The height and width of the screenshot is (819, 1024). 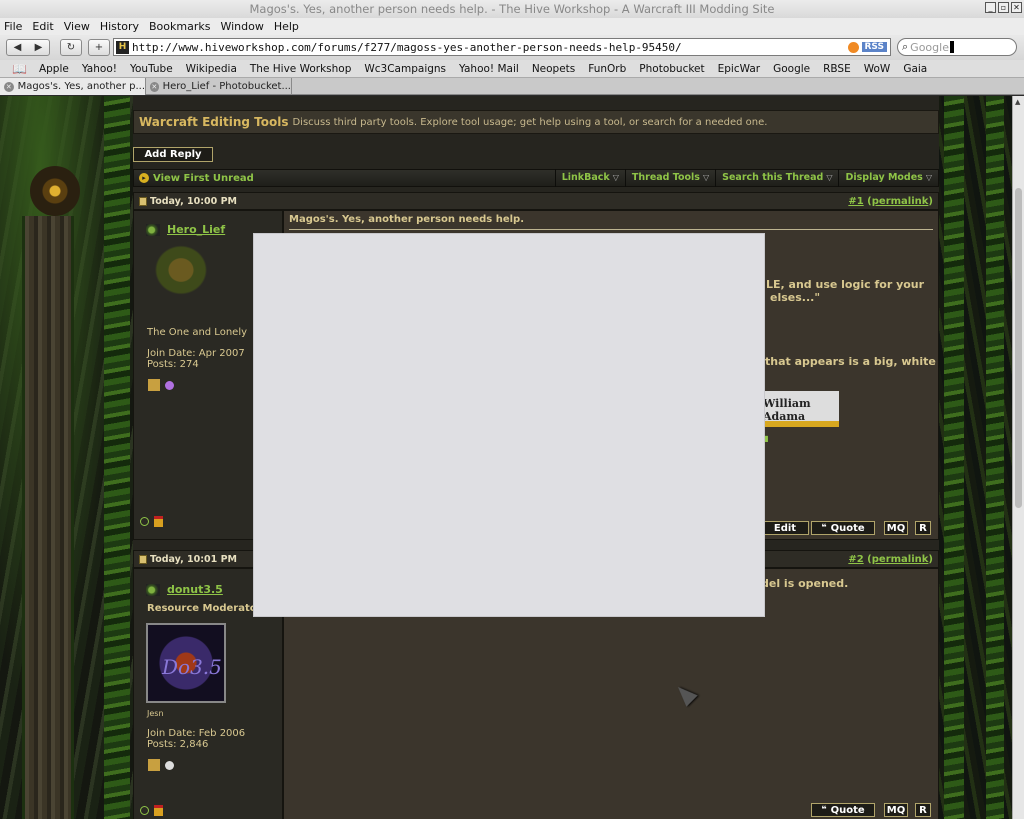 What do you see at coordinates (241, 26) in the screenshot?
I see `menu-window: Window` at bounding box center [241, 26].